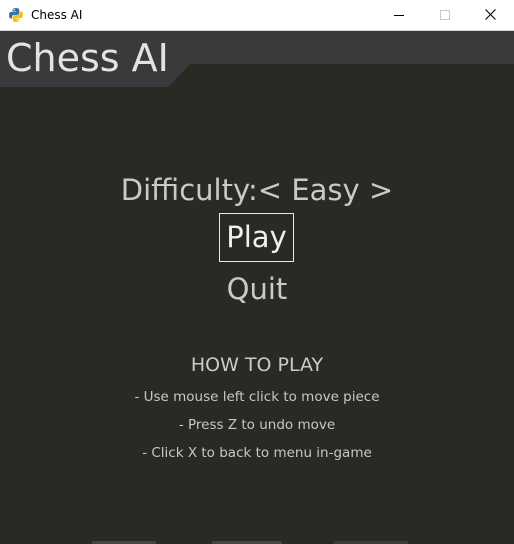  I want to click on difficulty-selector: Difficulty:< Easy >, so click(257, 190).